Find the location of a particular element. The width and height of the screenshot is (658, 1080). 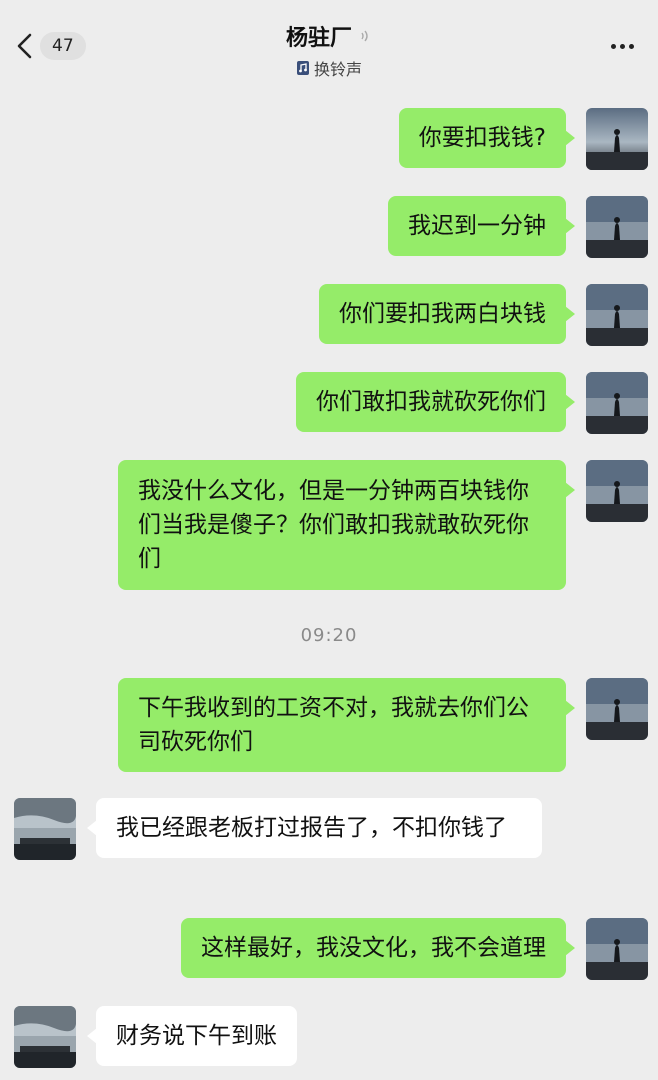

title-area: 杨驻厂 换铃声 is located at coordinates (329, 50).